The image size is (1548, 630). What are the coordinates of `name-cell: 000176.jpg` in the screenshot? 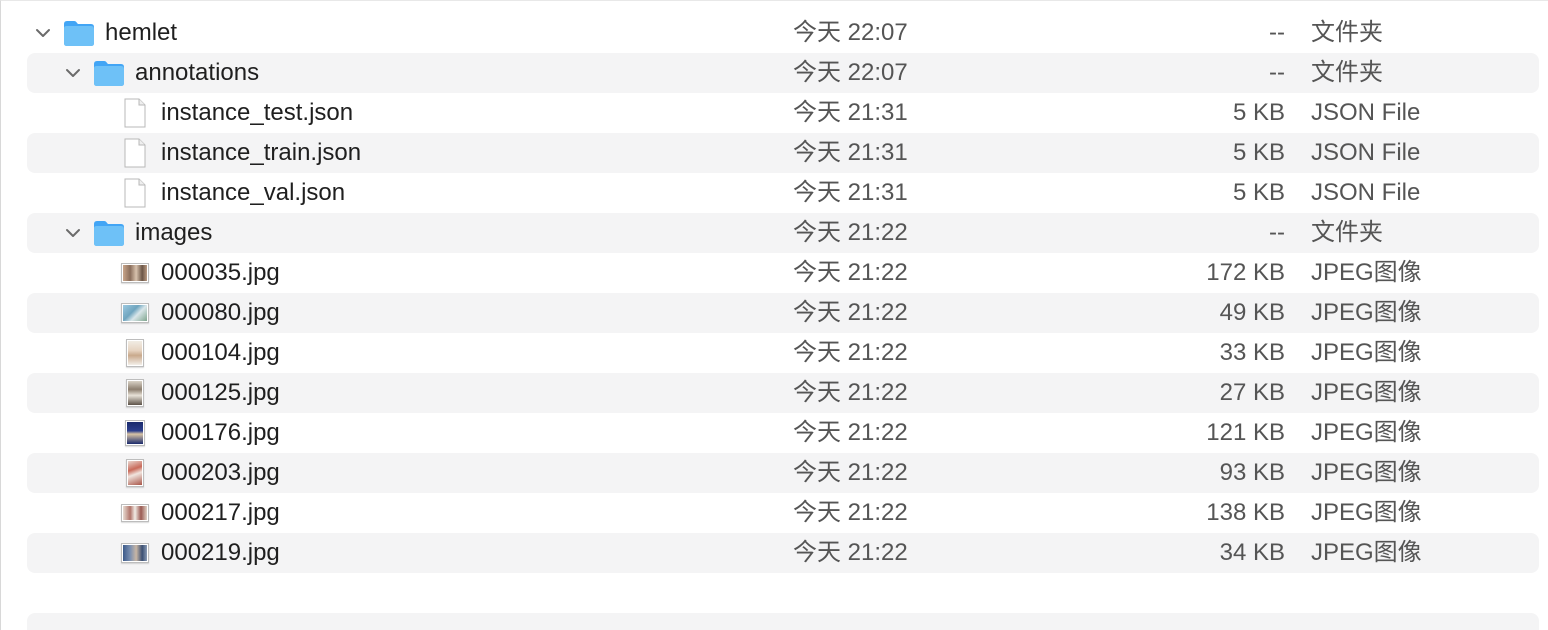 It's located at (200, 433).